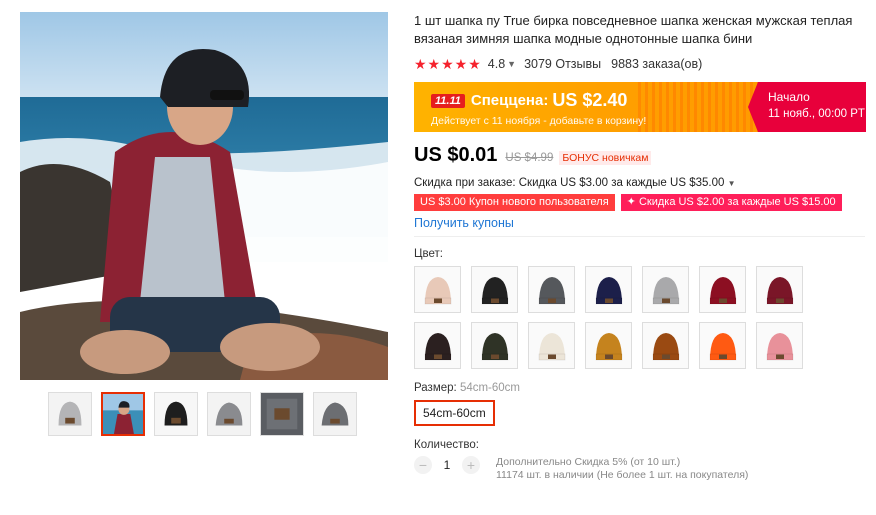 The width and height of the screenshot is (876, 515). Describe the element at coordinates (509, 100) in the screenshot. I see `promo-label: Спеццена:` at that location.